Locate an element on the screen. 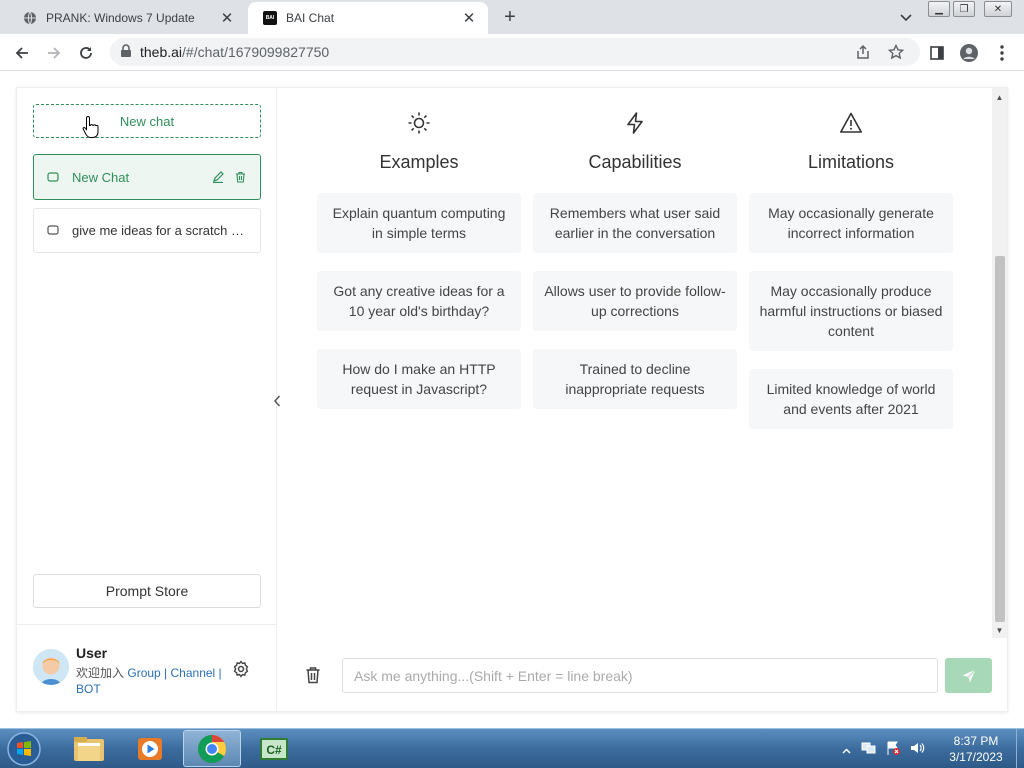 The image size is (1024, 768). user-profile-area: User 欢迎加入 Group | Channel | BOT is located at coordinates (146, 667).